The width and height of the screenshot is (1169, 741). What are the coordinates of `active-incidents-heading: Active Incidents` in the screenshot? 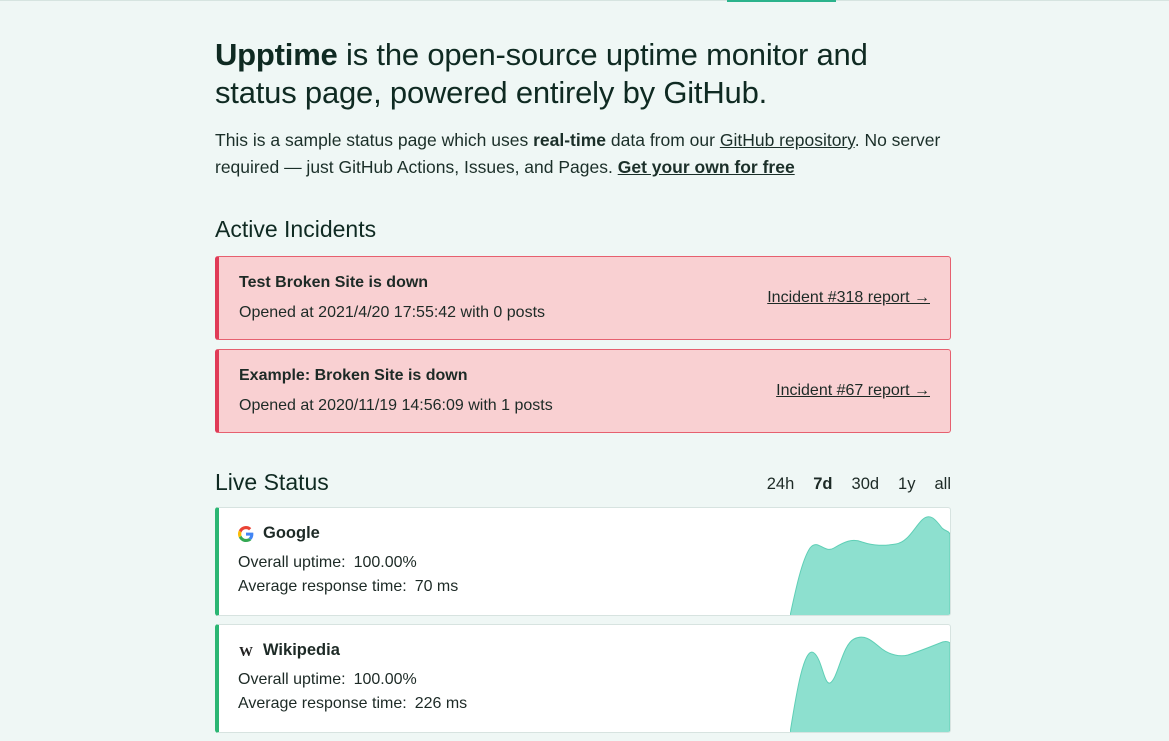 It's located at (296, 229).